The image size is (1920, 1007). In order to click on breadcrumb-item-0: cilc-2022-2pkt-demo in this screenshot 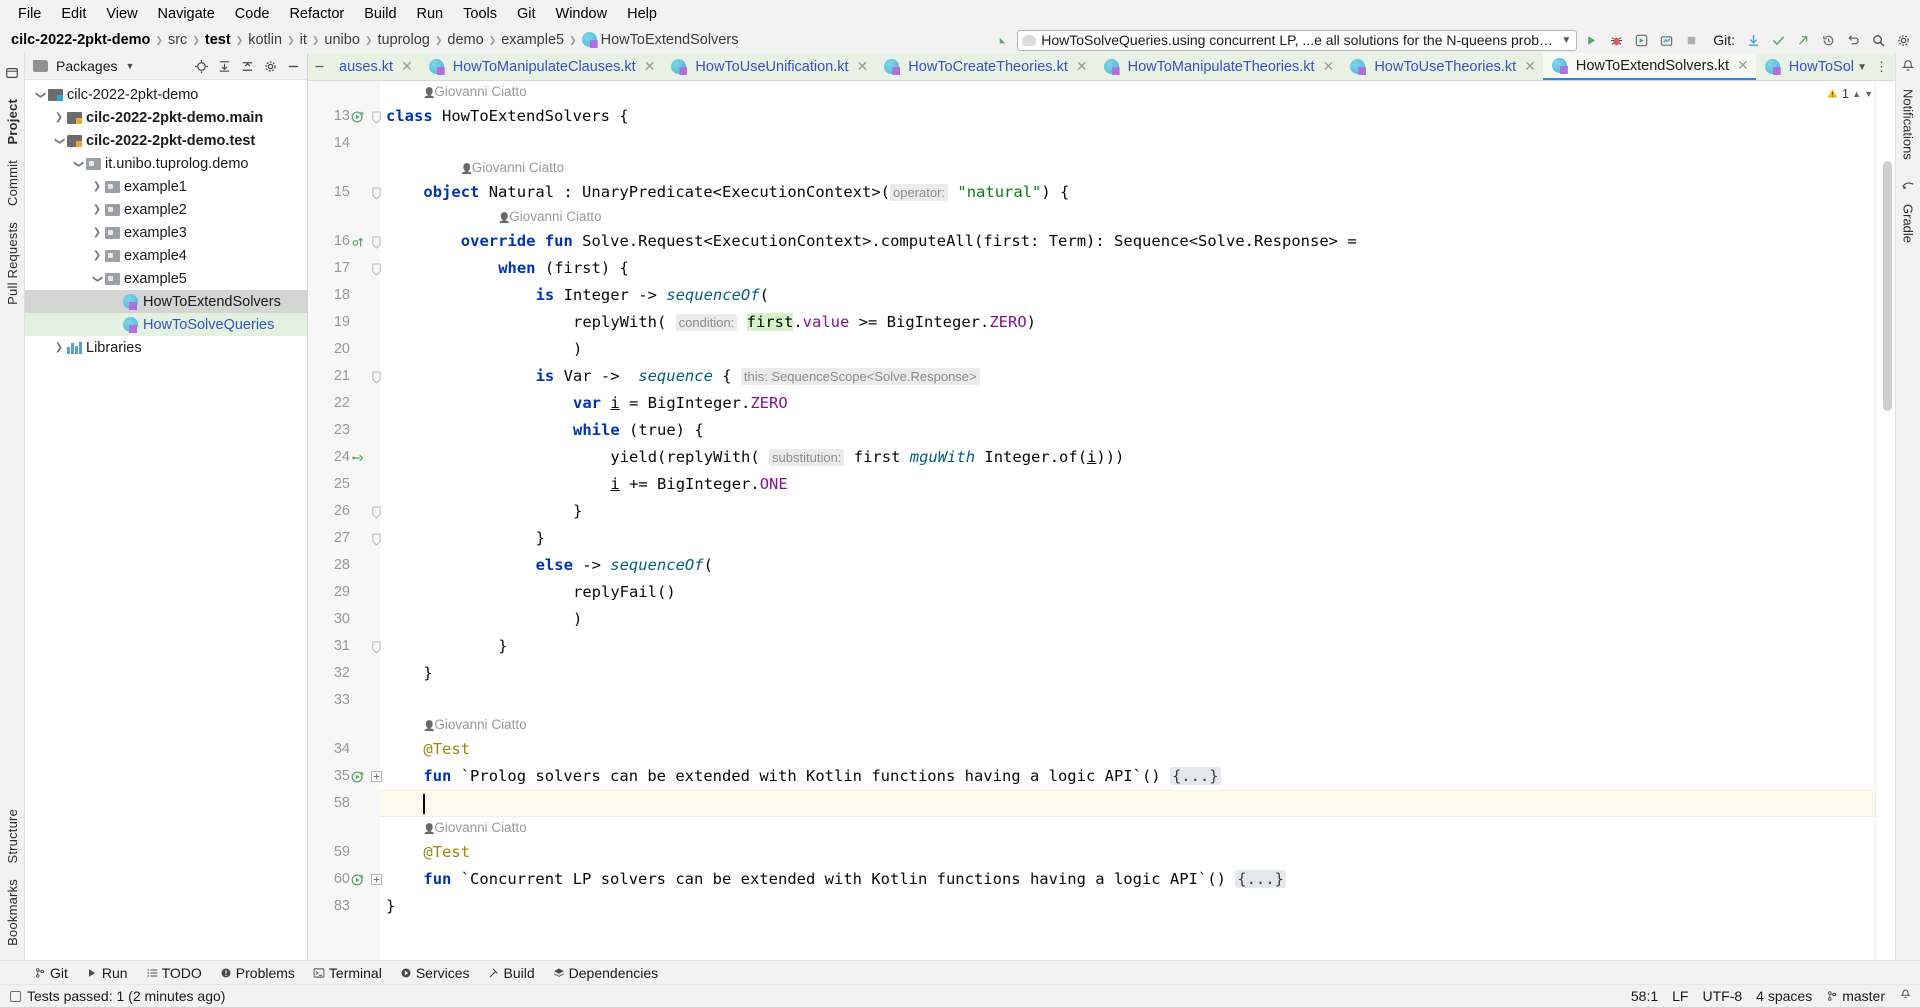, I will do `click(80, 40)`.